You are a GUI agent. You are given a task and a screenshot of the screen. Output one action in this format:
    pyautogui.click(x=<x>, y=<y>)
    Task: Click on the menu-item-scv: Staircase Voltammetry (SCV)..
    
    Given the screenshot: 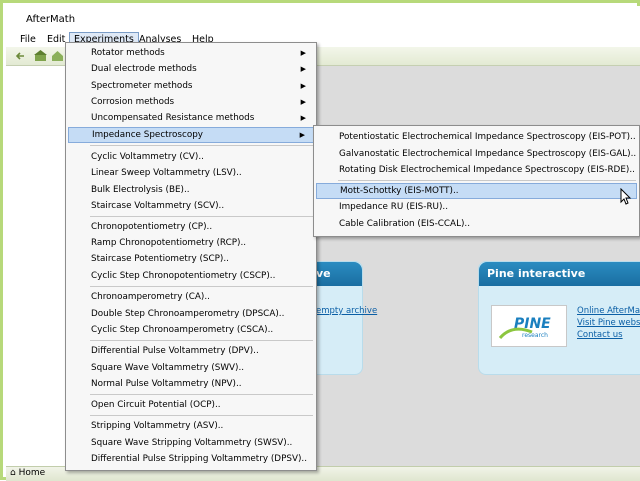 What is the action you would take?
    pyautogui.click(x=191, y=206)
    